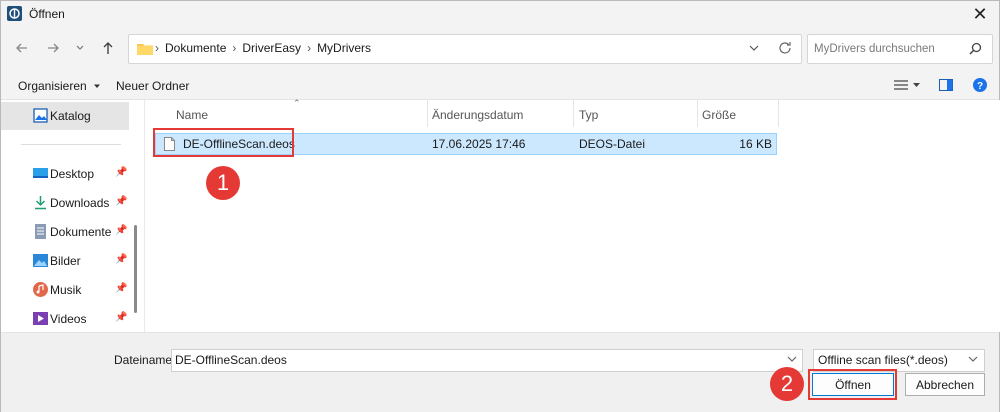  What do you see at coordinates (223, 142) in the screenshot?
I see `highlight-box-file` at bounding box center [223, 142].